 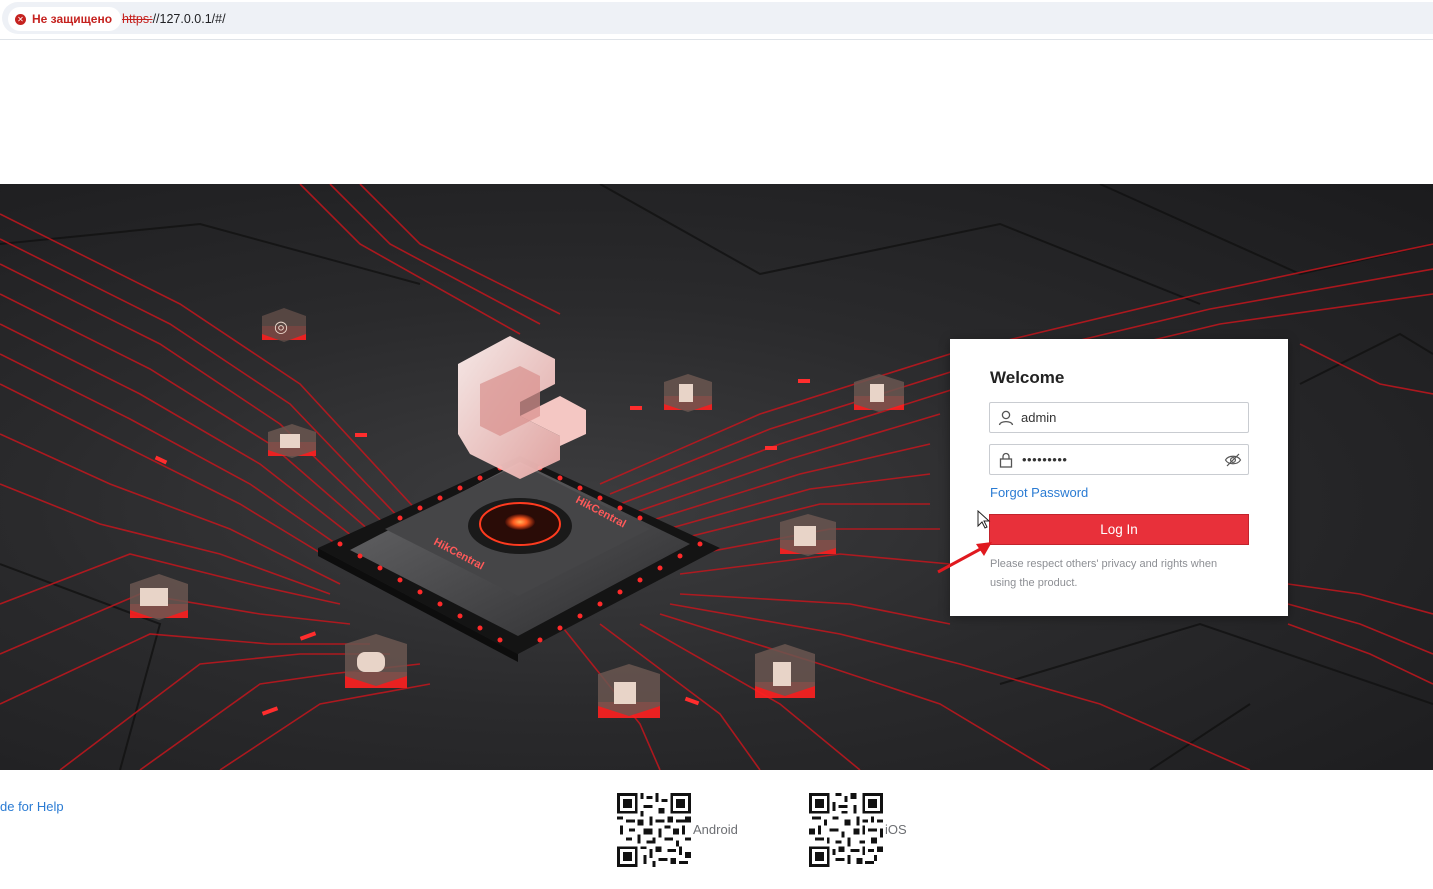 I want to click on forgot-password-link: Forgot Password, so click(x=1039, y=492).